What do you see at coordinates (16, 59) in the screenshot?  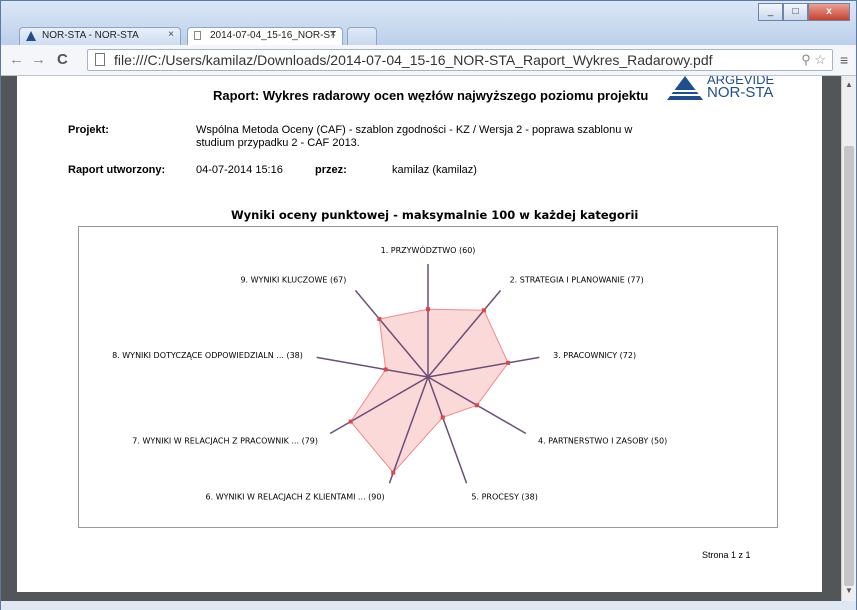 I see `back-arrow-icon: ←` at bounding box center [16, 59].